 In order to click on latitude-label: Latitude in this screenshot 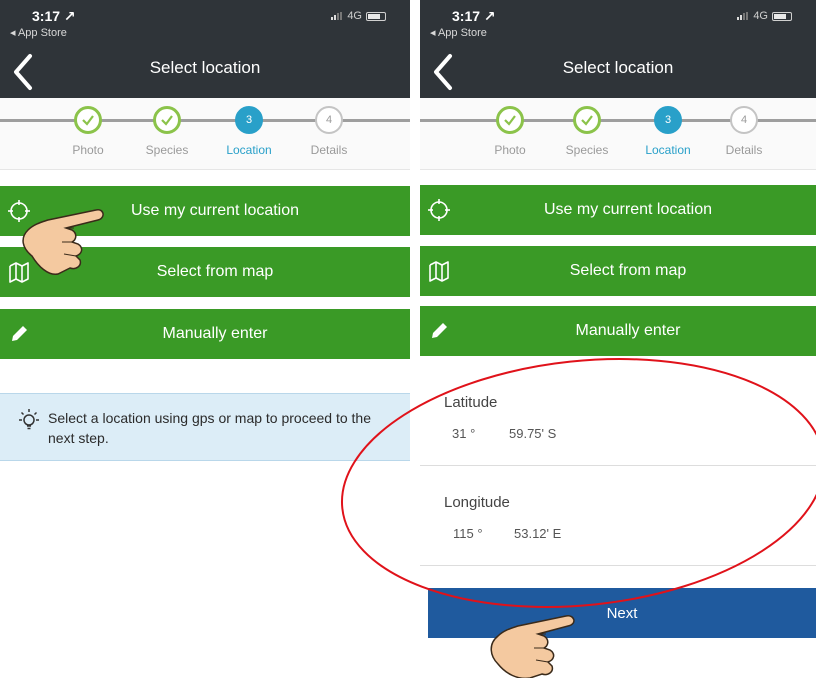, I will do `click(471, 402)`.